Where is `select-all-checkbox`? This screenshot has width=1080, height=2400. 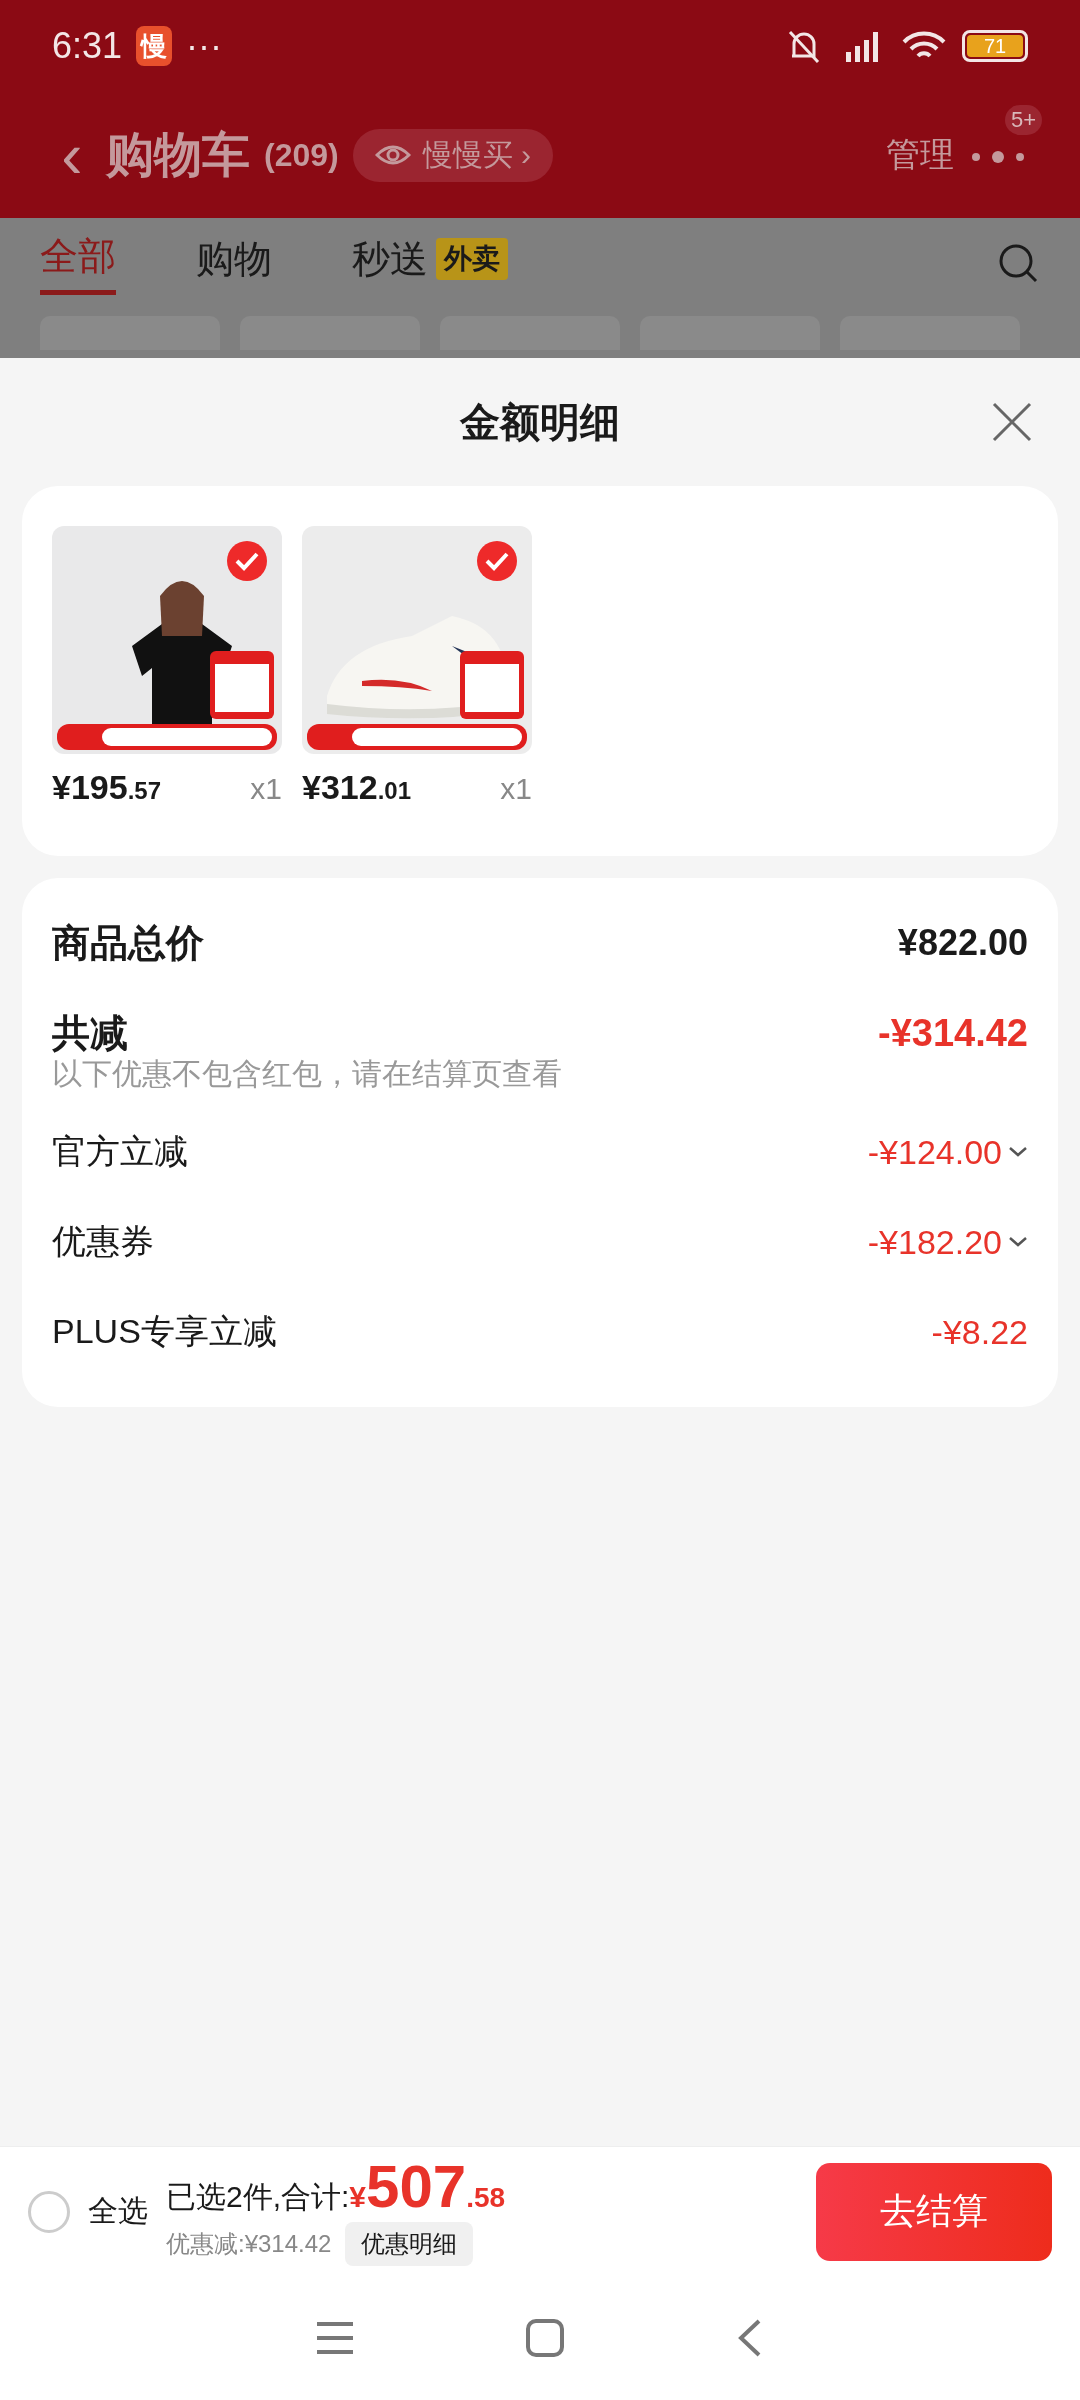 select-all-checkbox is located at coordinates (49, 2211).